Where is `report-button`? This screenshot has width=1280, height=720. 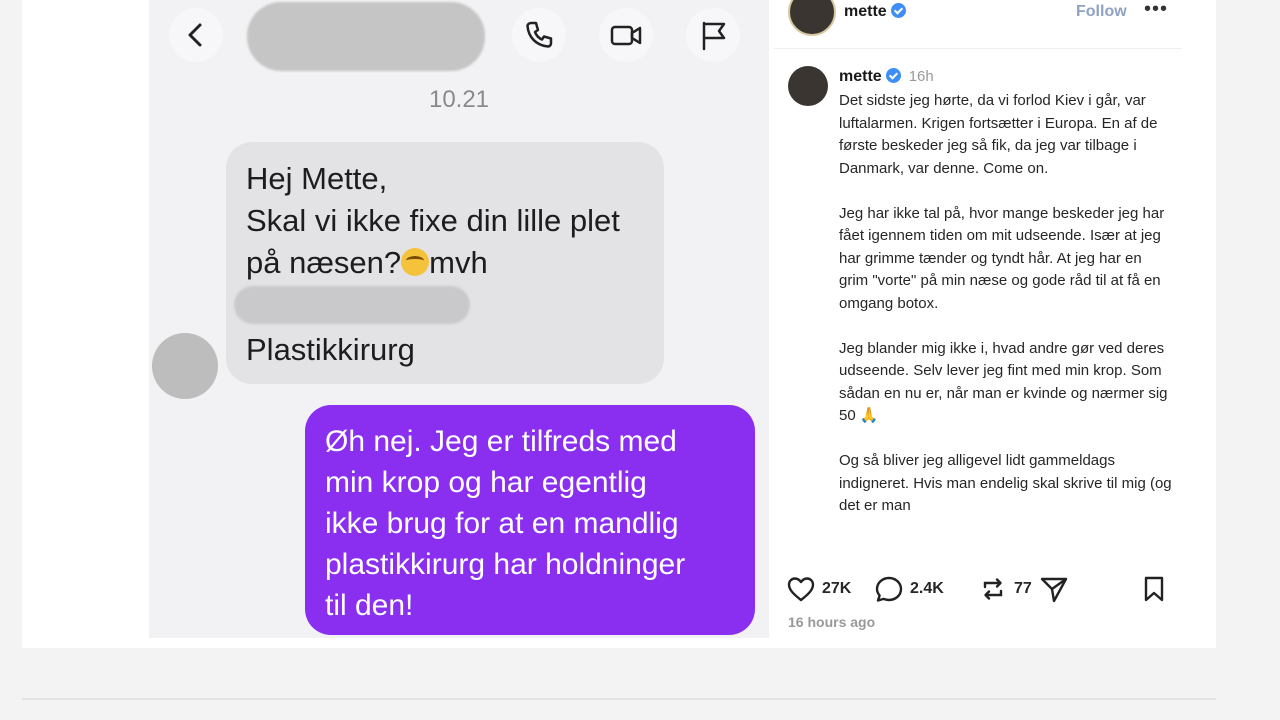
report-button is located at coordinates (713, 35).